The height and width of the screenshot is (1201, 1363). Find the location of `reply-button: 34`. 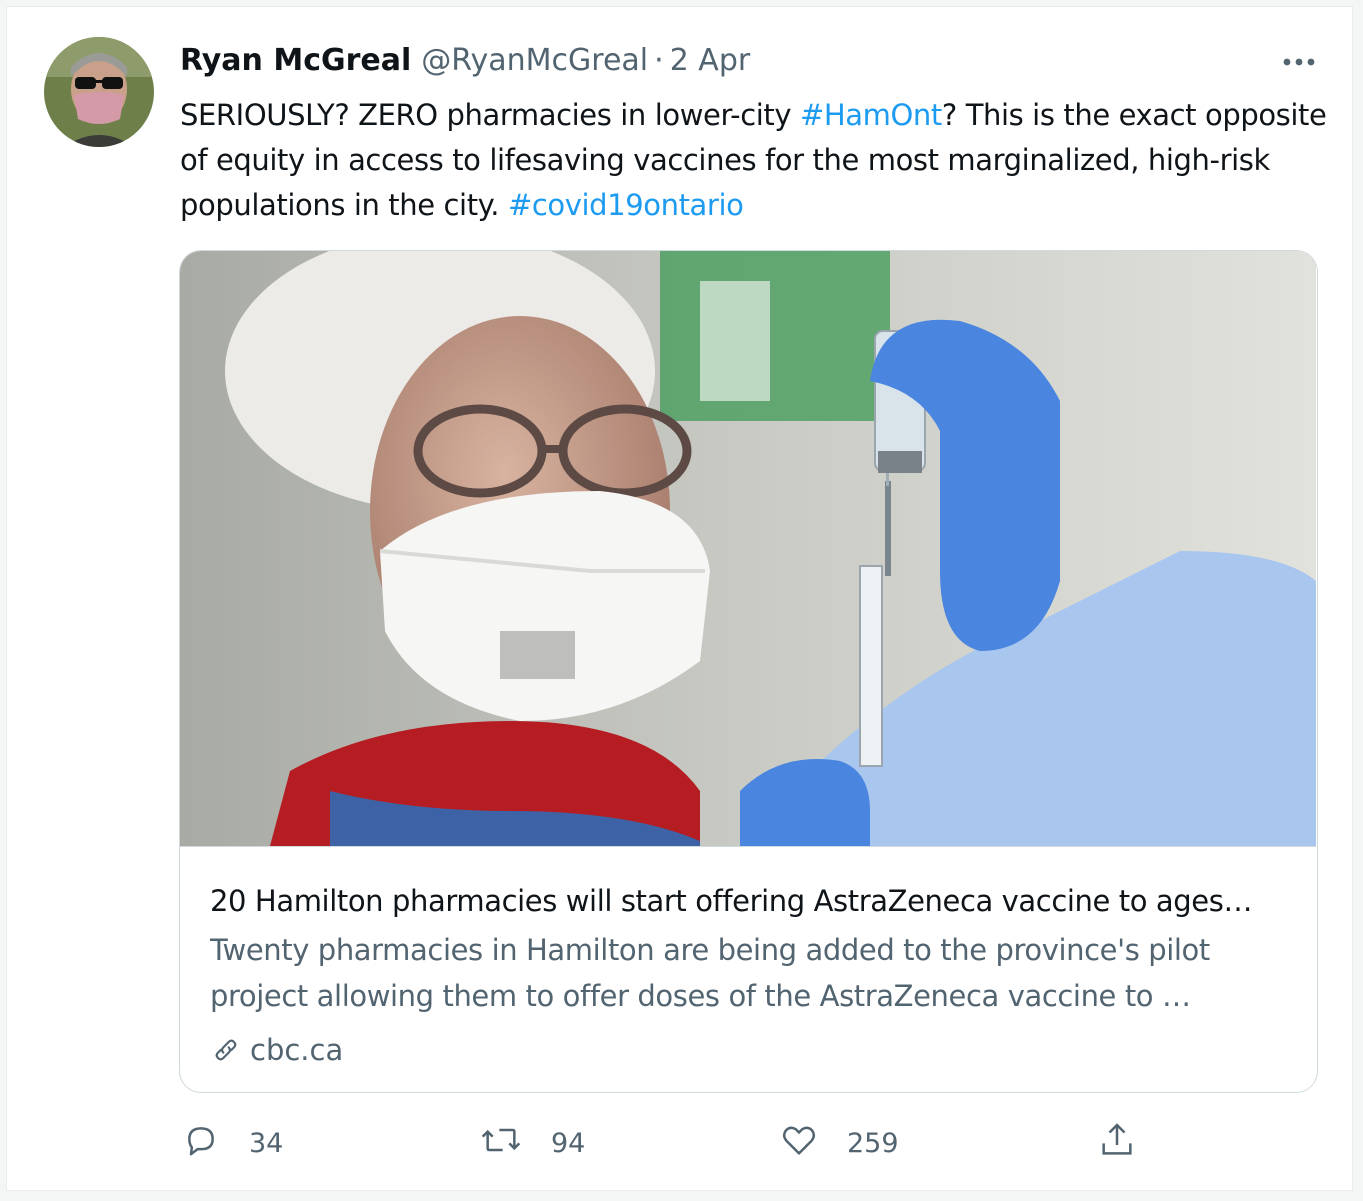

reply-button: 34 is located at coordinates (232, 1143).